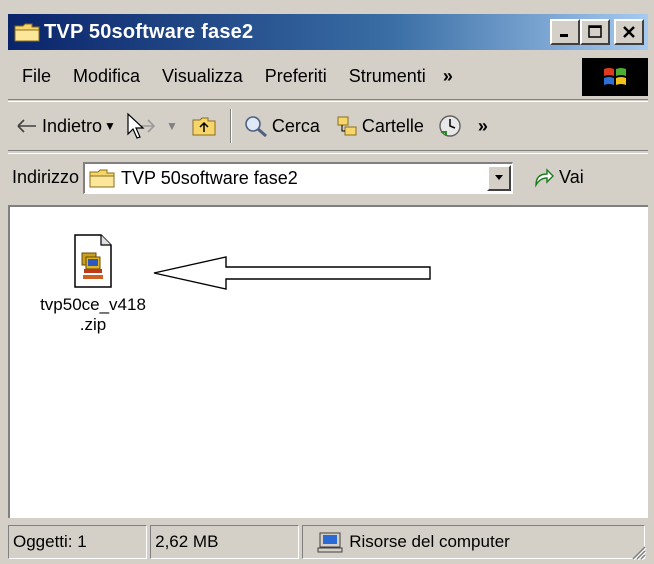 The image size is (654, 564). What do you see at coordinates (187, 541) in the screenshot?
I see `status-size-text: 2,62 MB` at bounding box center [187, 541].